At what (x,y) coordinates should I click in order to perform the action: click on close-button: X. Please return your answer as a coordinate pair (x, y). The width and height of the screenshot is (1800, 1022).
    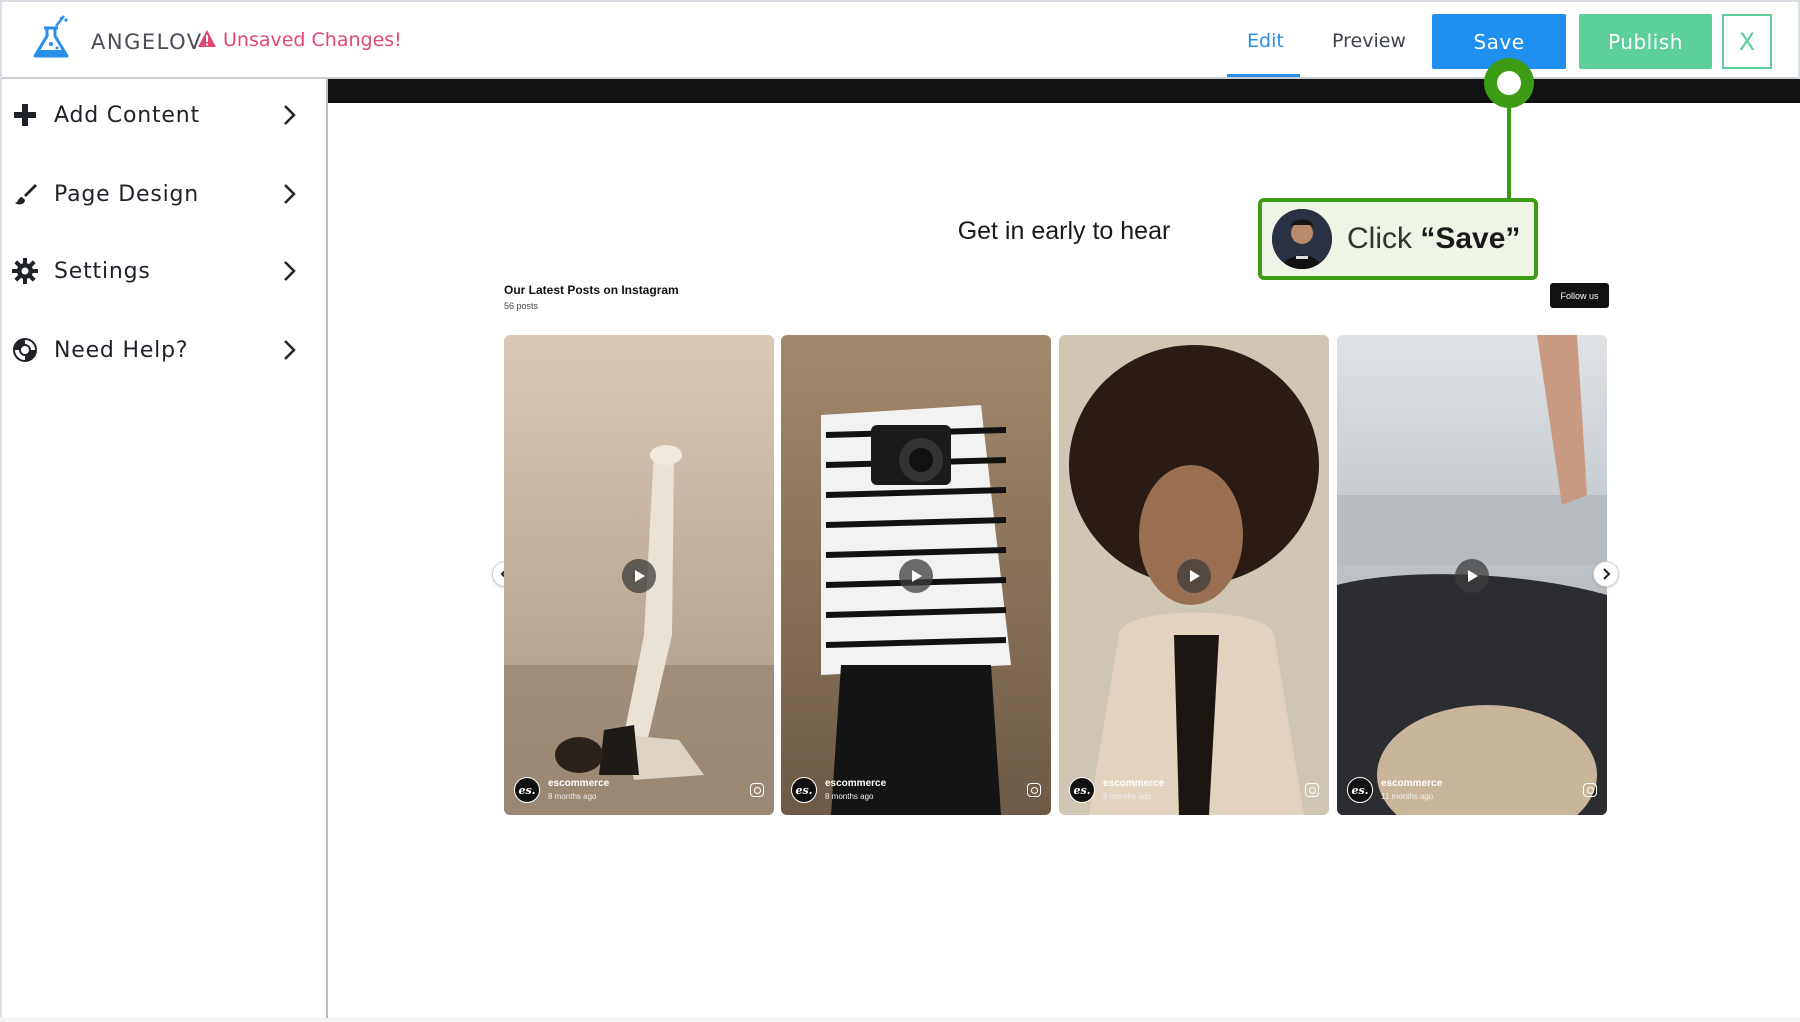
    Looking at the image, I should click on (1747, 41).